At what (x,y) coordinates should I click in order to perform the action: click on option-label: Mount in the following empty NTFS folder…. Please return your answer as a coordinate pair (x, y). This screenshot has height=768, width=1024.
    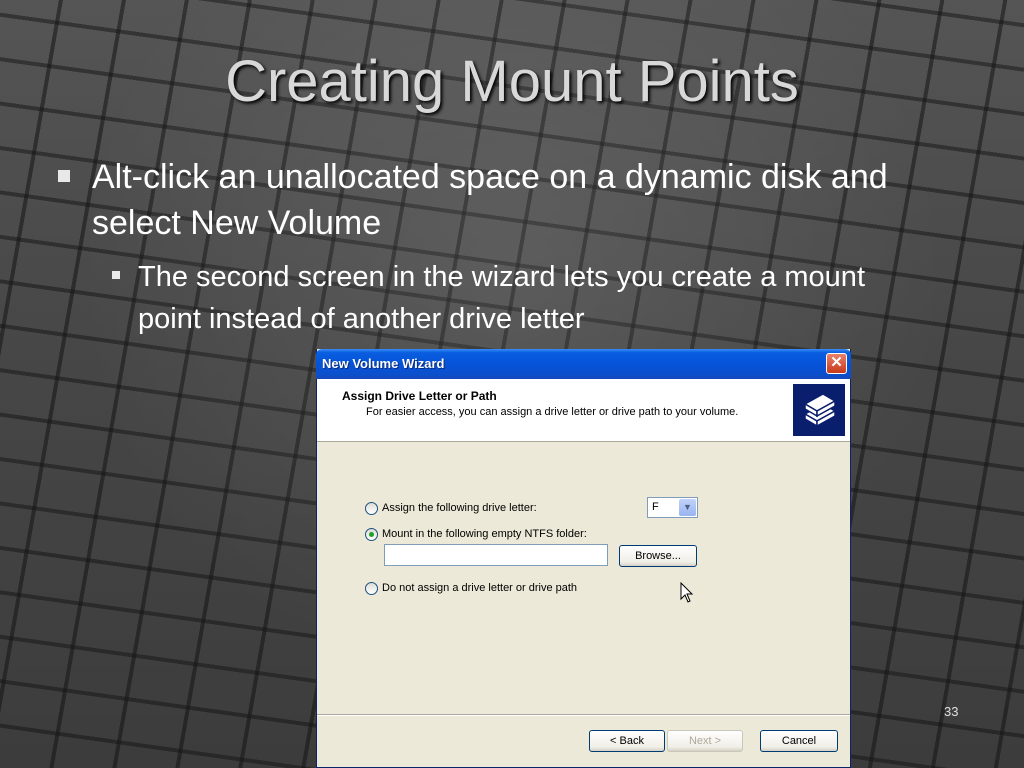
    Looking at the image, I should click on (484, 534).